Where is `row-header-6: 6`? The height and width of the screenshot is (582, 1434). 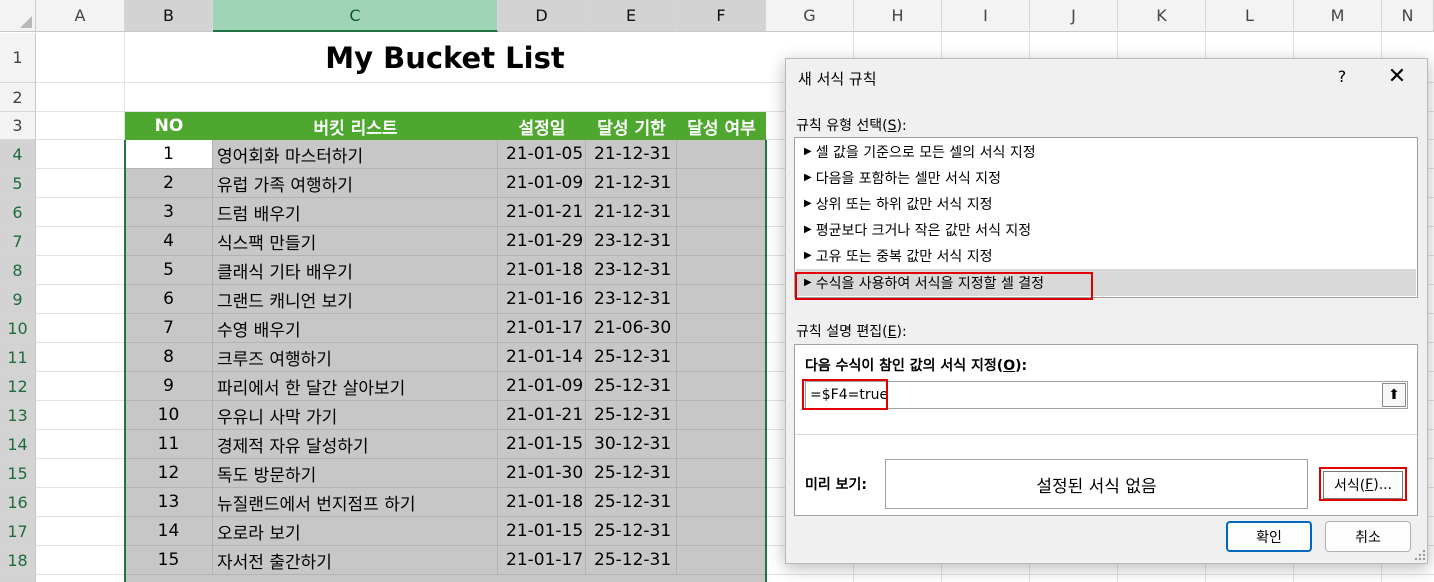 row-header-6: 6 is located at coordinates (18, 212).